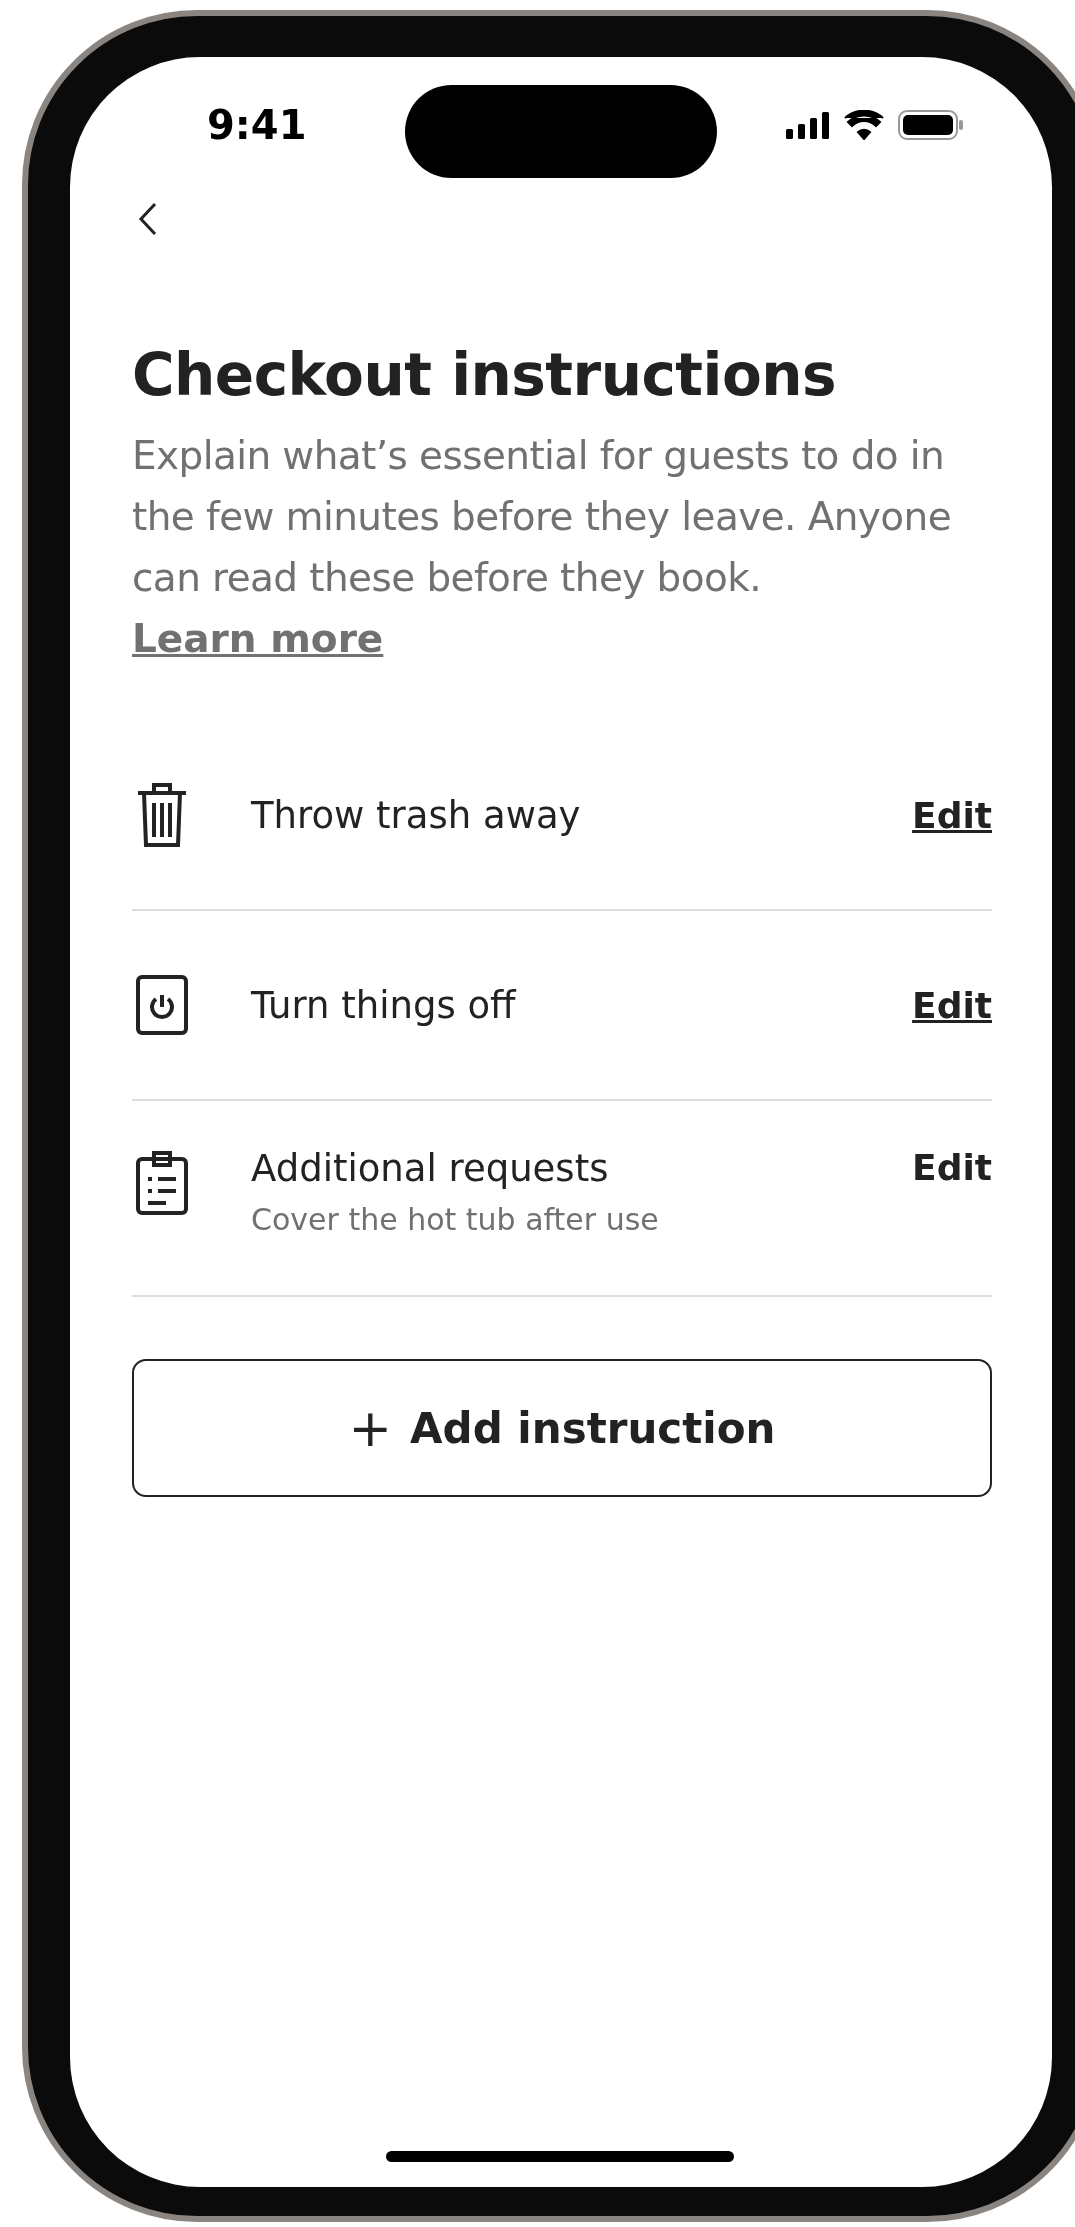 This screenshot has height=2227, width=1075. Describe the element at coordinates (455, 1219) in the screenshot. I see `instruction-subtitle: Cover the hot tub after use` at that location.